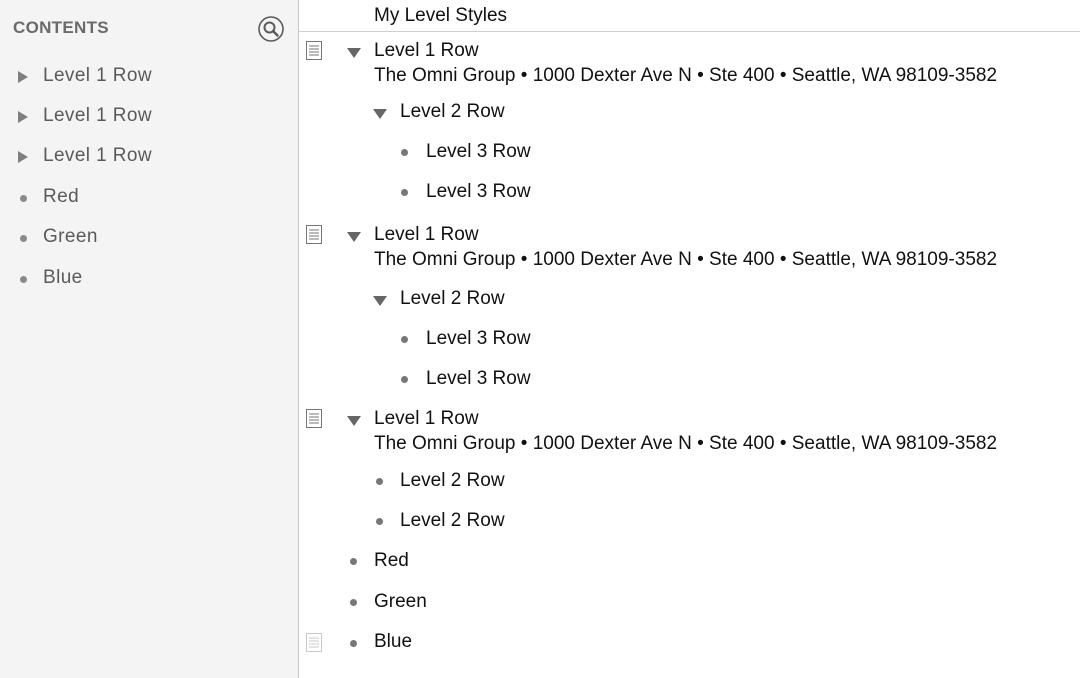  Describe the element at coordinates (391, 561) in the screenshot. I see `row-red: Red` at that location.